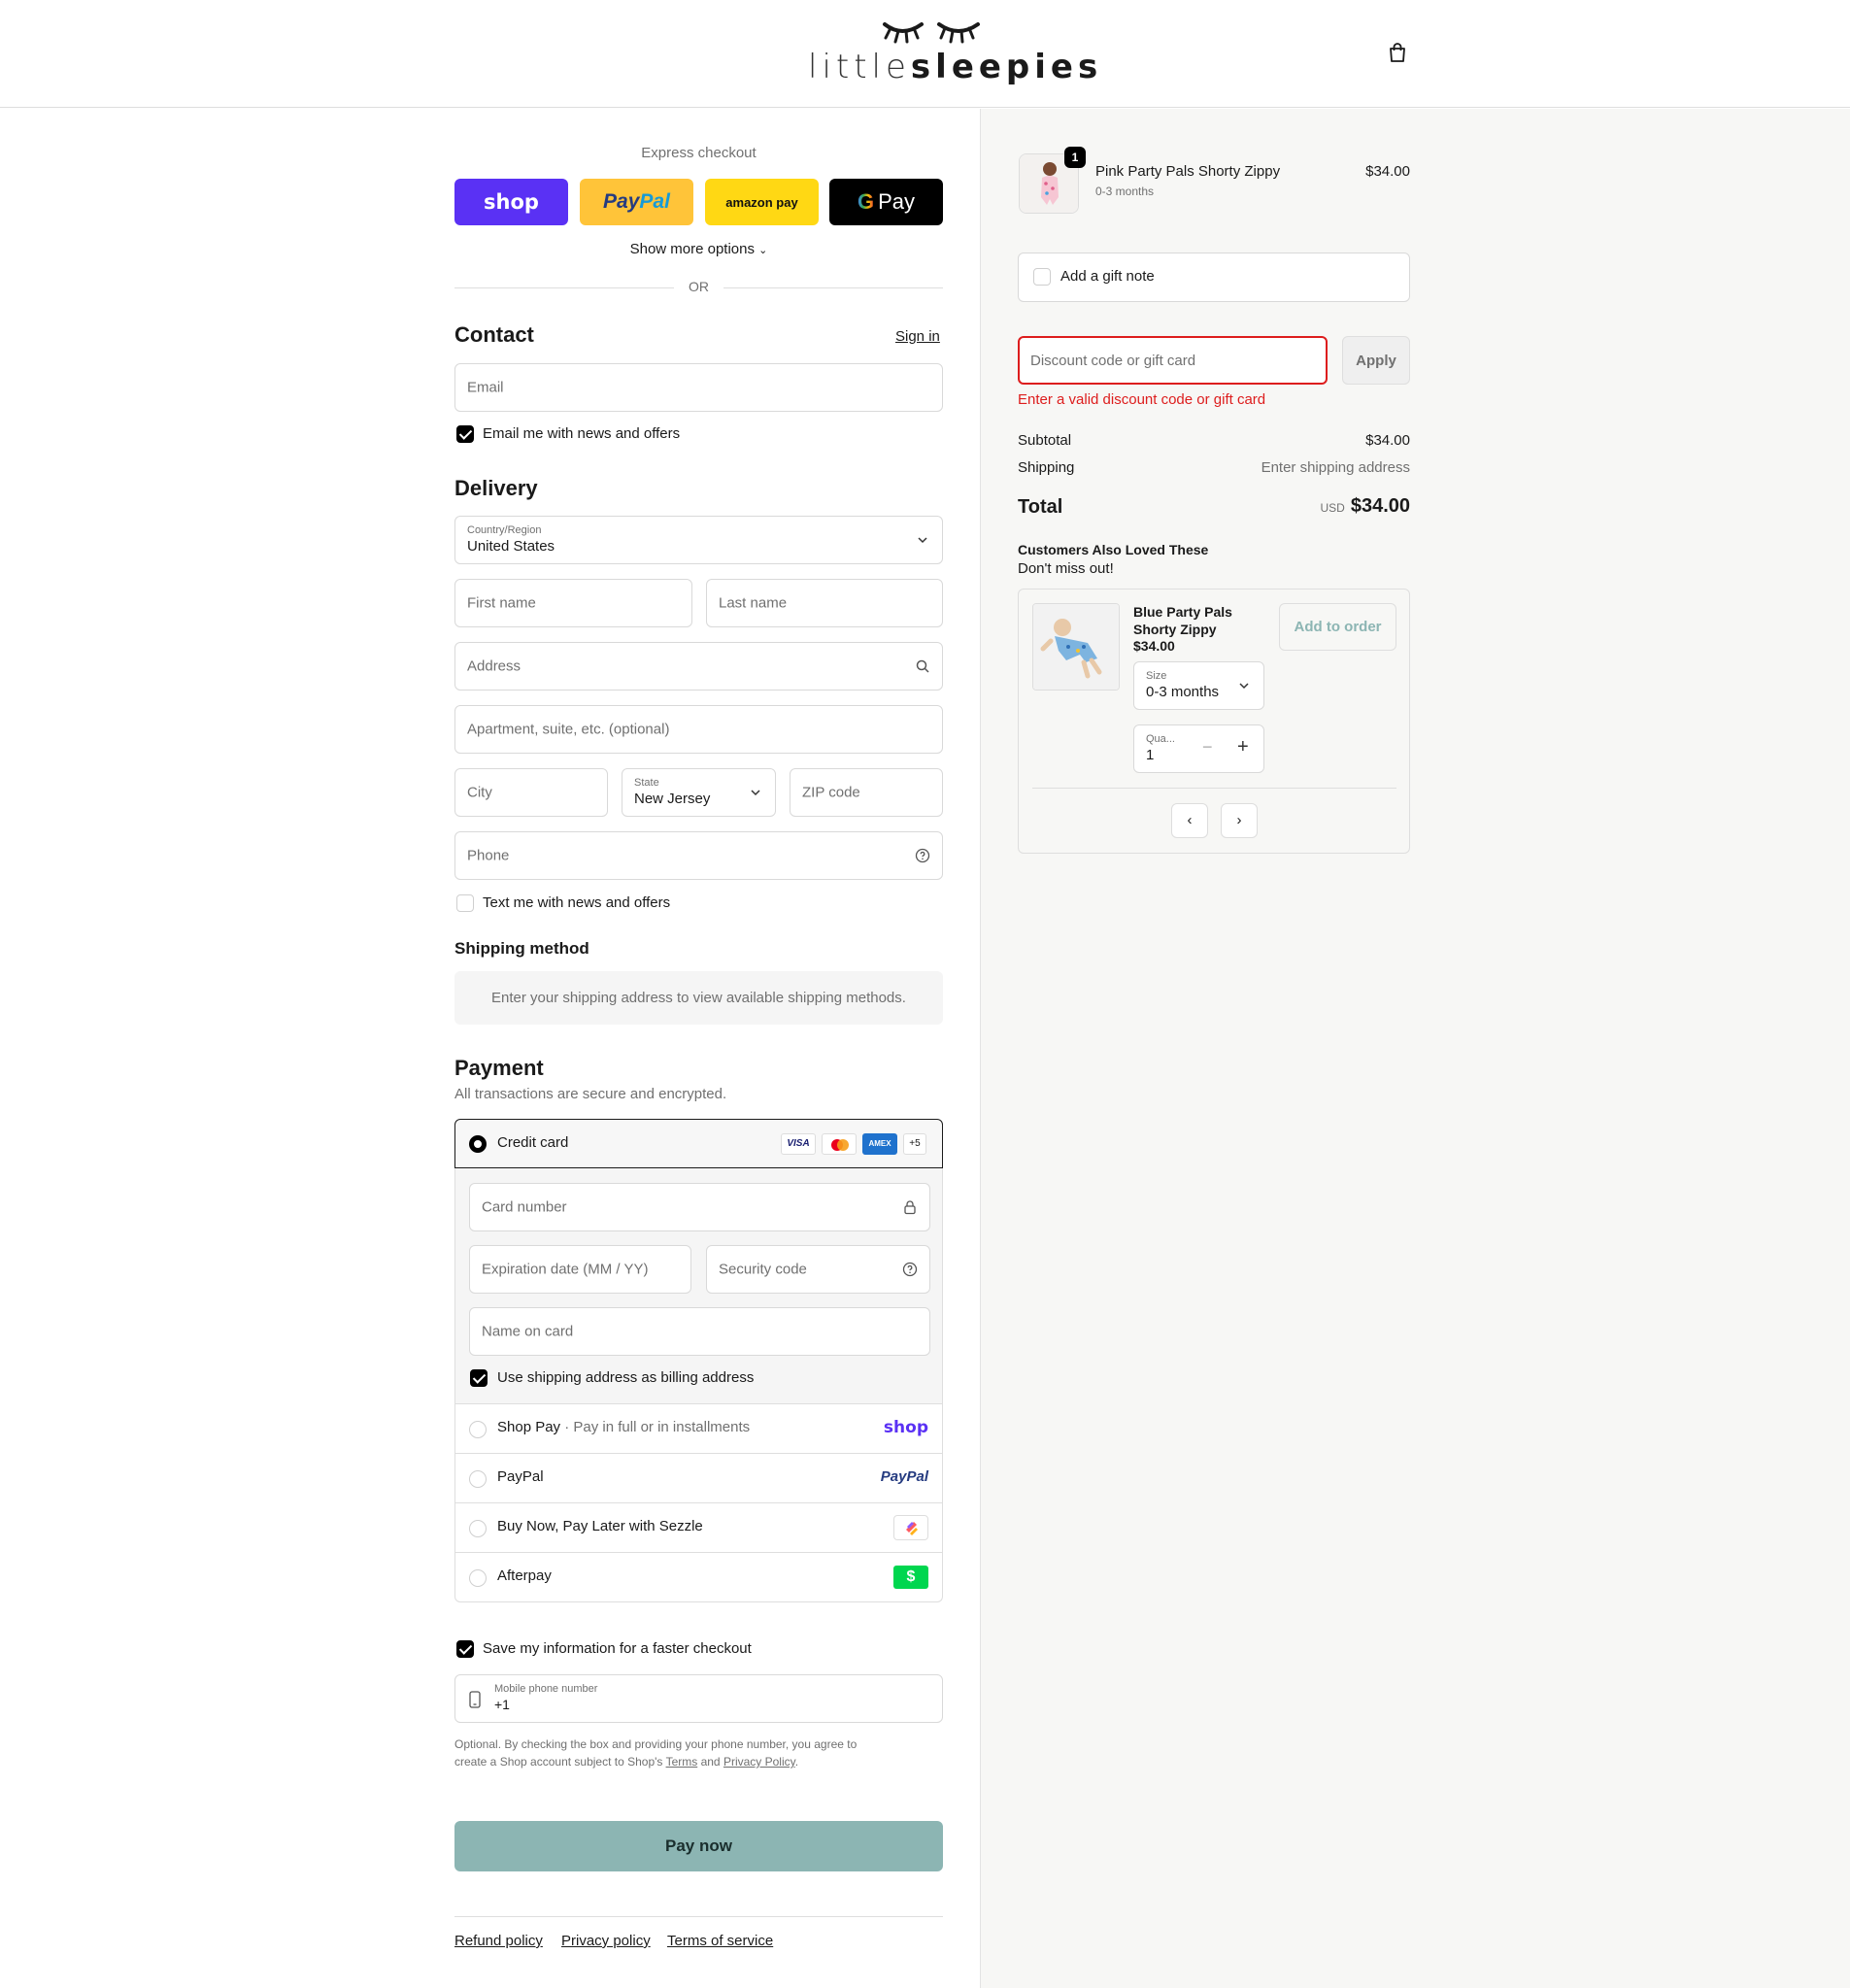 This screenshot has height=1988, width=1850. What do you see at coordinates (1154, 646) in the screenshot?
I see `upsell-product-price: $34.00` at bounding box center [1154, 646].